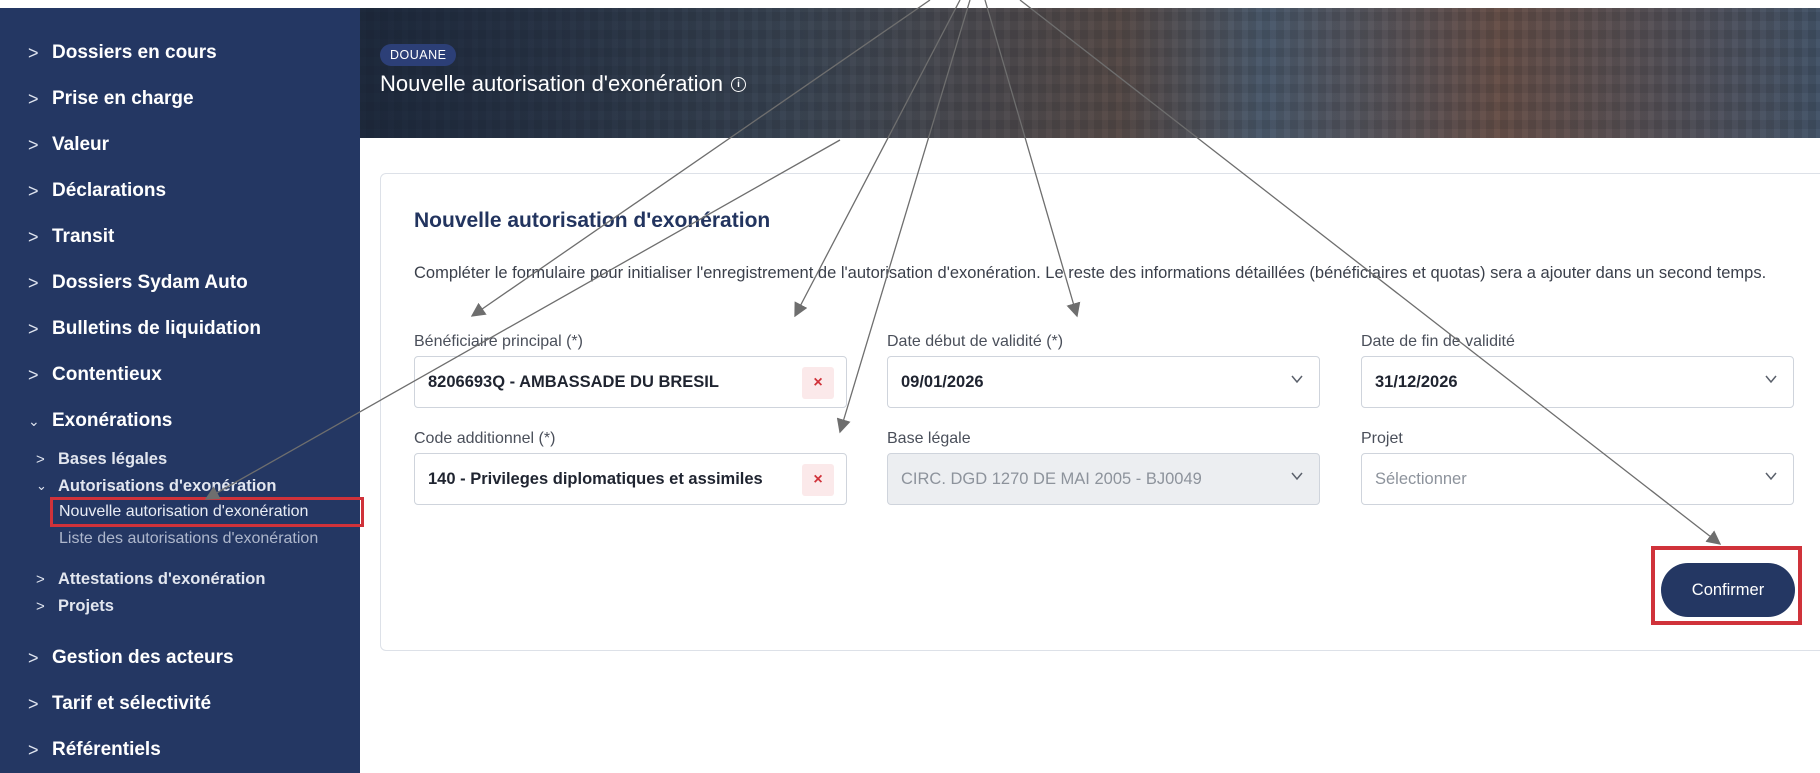 Image resolution: width=1820 pixels, height=773 pixels. Describe the element at coordinates (106, 749) in the screenshot. I see `sidebar-item-label: Référentiels` at that location.